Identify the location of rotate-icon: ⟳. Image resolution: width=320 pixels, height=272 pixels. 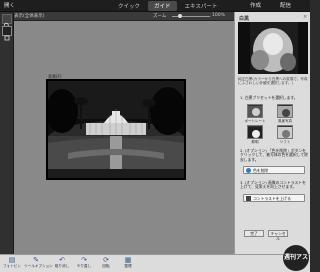
(106, 260).